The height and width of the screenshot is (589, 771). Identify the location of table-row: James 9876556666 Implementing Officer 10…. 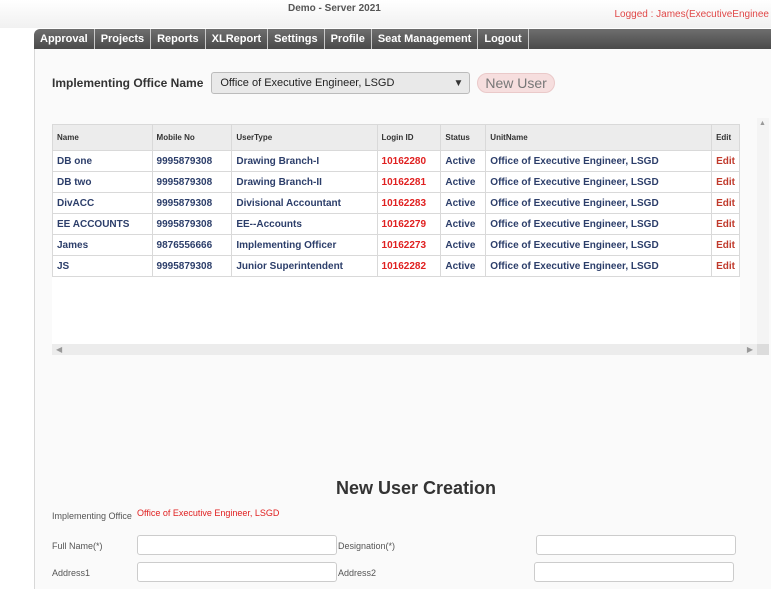
(396, 245).